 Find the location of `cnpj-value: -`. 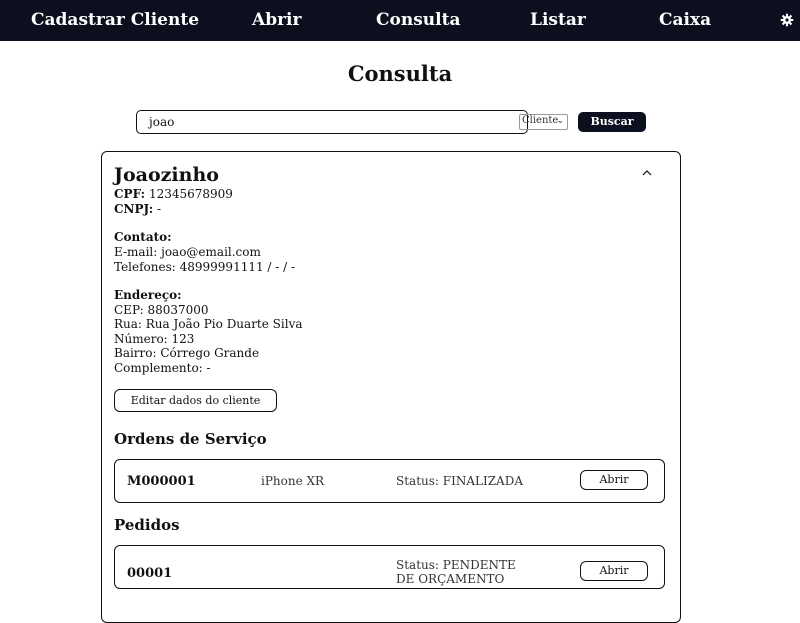

cnpj-value: - is located at coordinates (159, 209).